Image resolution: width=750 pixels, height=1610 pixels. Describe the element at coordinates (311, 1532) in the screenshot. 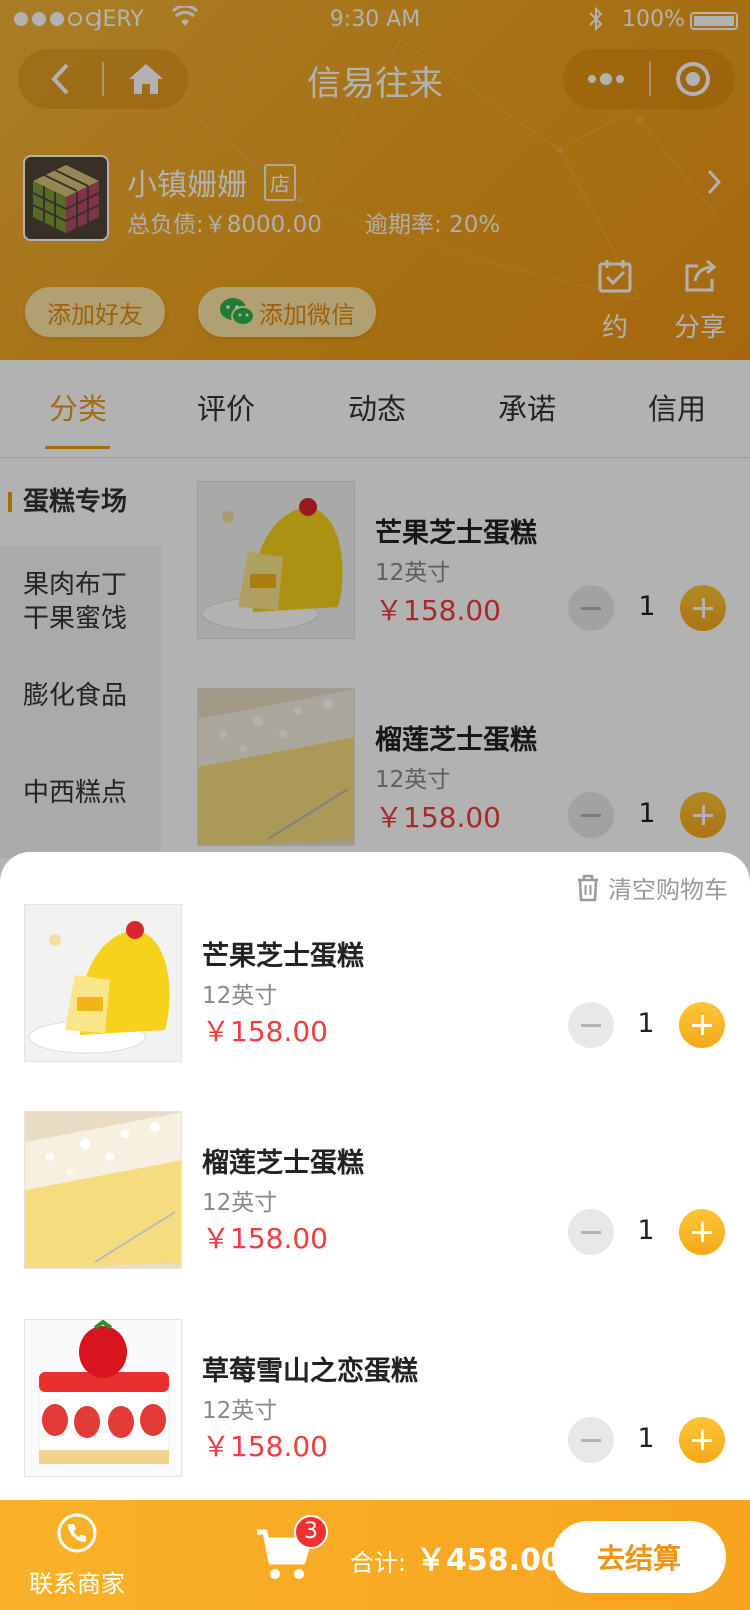

I see `cart-count-badge: 3` at that location.